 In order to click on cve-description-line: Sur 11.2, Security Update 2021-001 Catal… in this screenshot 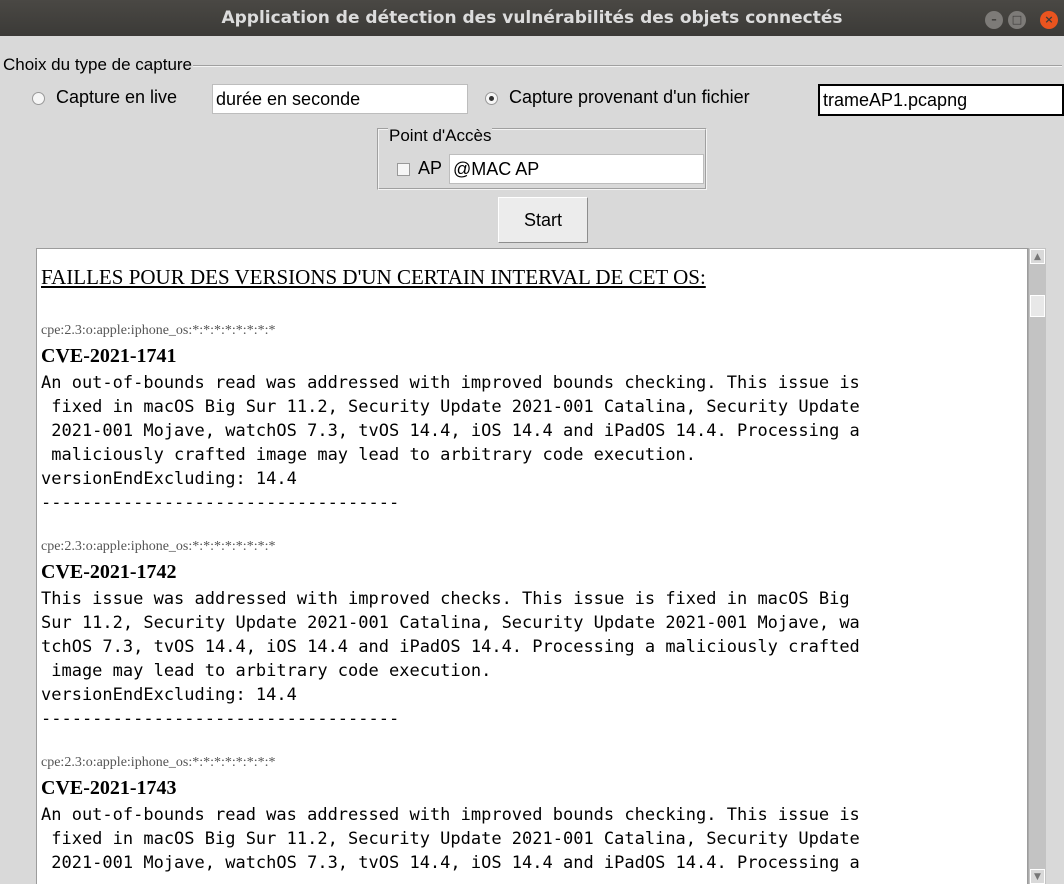, I will do `click(450, 623)`.